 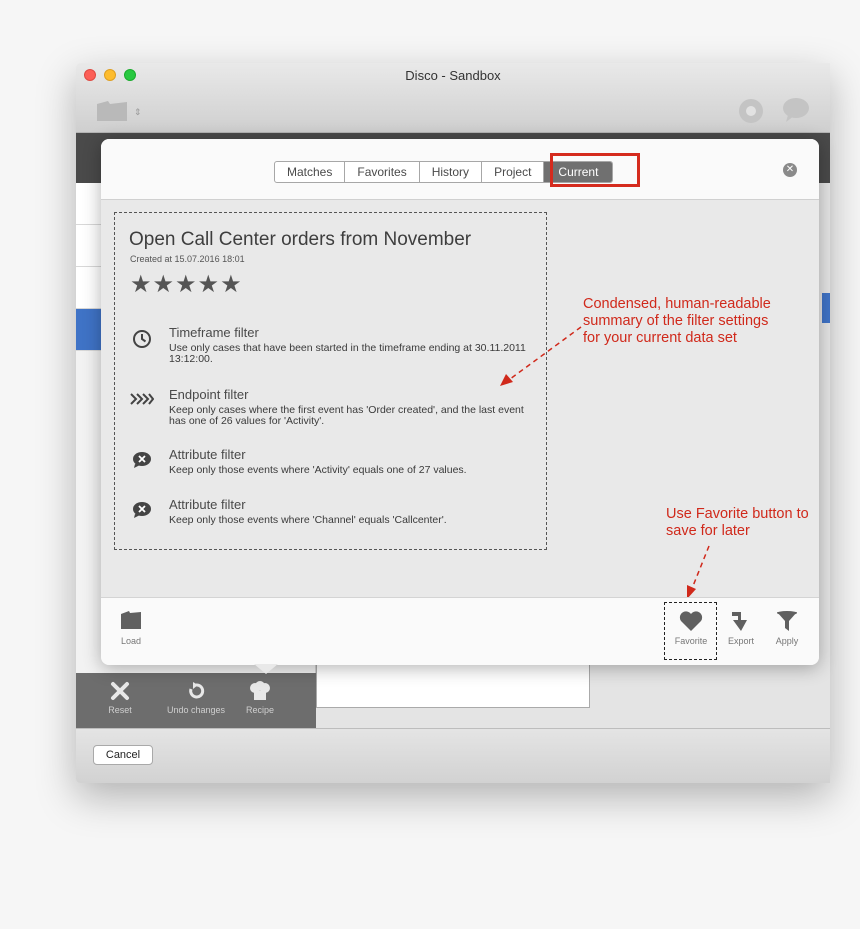 What do you see at coordinates (266, 669) in the screenshot?
I see `popover-pointer` at bounding box center [266, 669].